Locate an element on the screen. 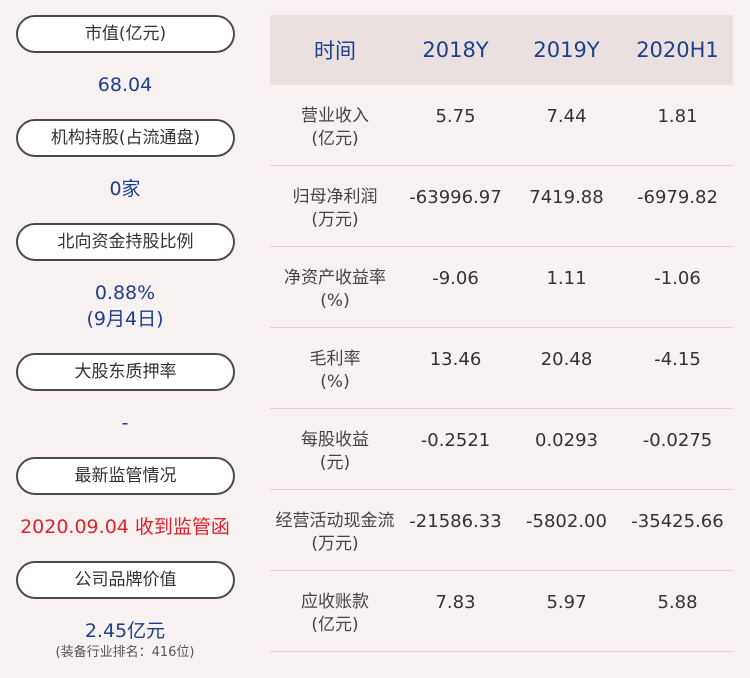 Image resolution: width=750 pixels, height=678 pixels. header-2020h1: 2020H1 is located at coordinates (677, 50).